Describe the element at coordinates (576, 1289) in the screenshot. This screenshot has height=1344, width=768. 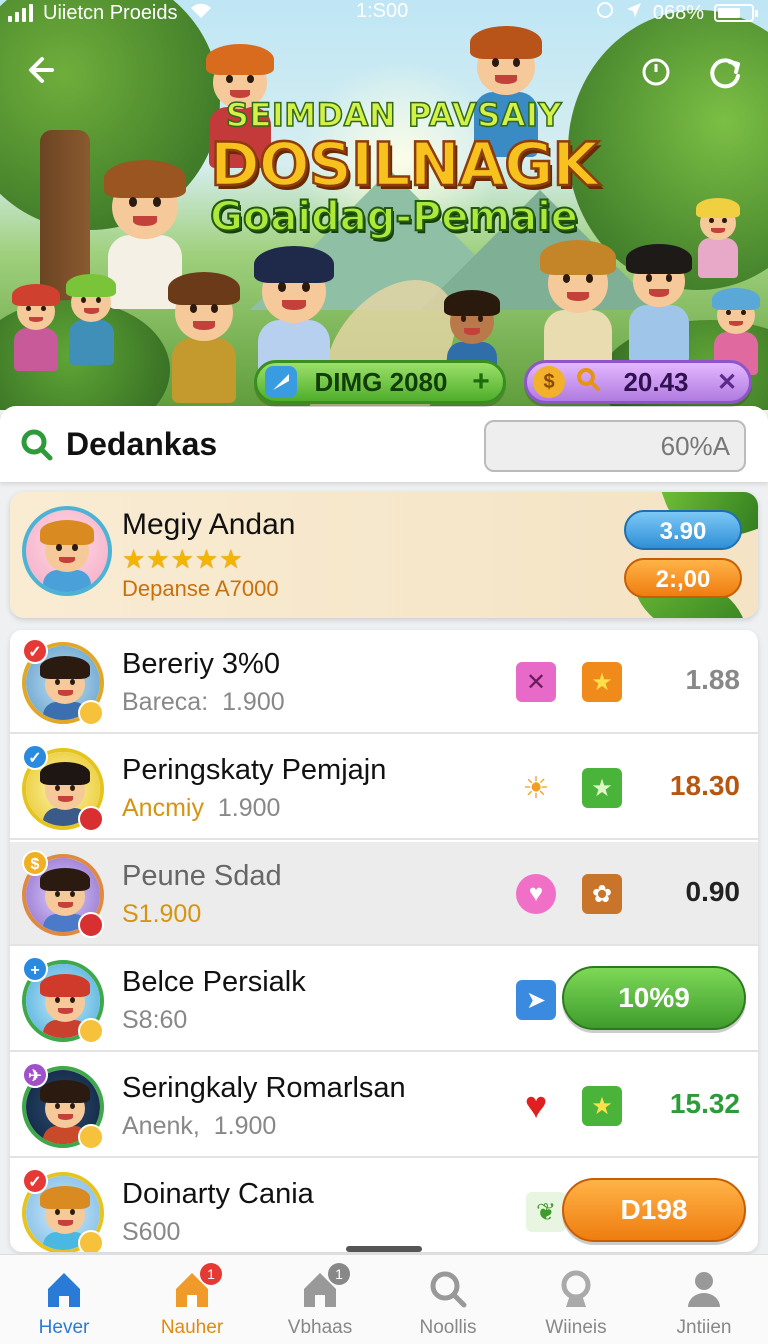
I see `trophy-icon` at that location.